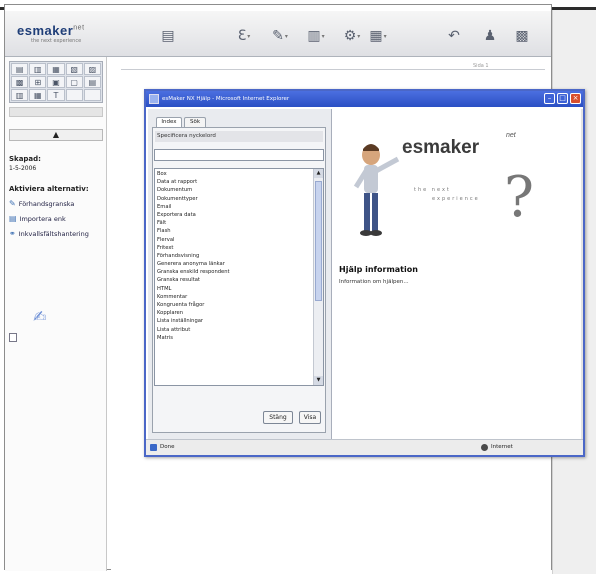 Image resolution: width=596 pixels, height=574 pixels. Describe the element at coordinates (582, 274) in the screenshot. I see `content-scrollbar` at that location.